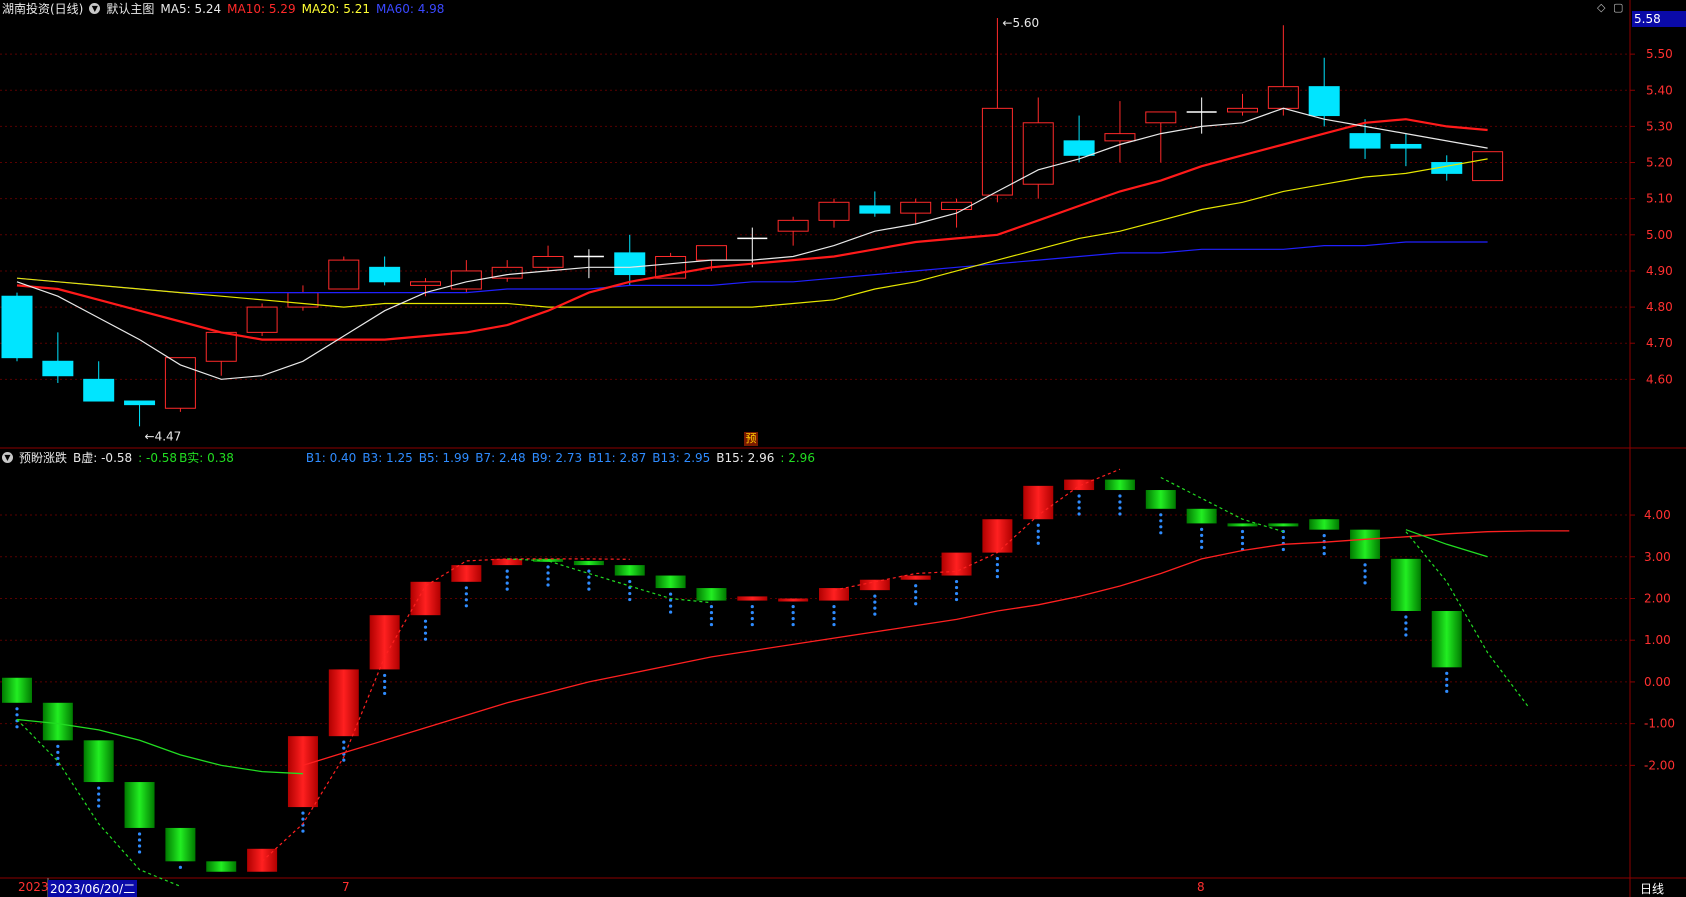 The image size is (1686, 897). What do you see at coordinates (751, 439) in the screenshot?
I see `forecast-marker: 预` at bounding box center [751, 439].